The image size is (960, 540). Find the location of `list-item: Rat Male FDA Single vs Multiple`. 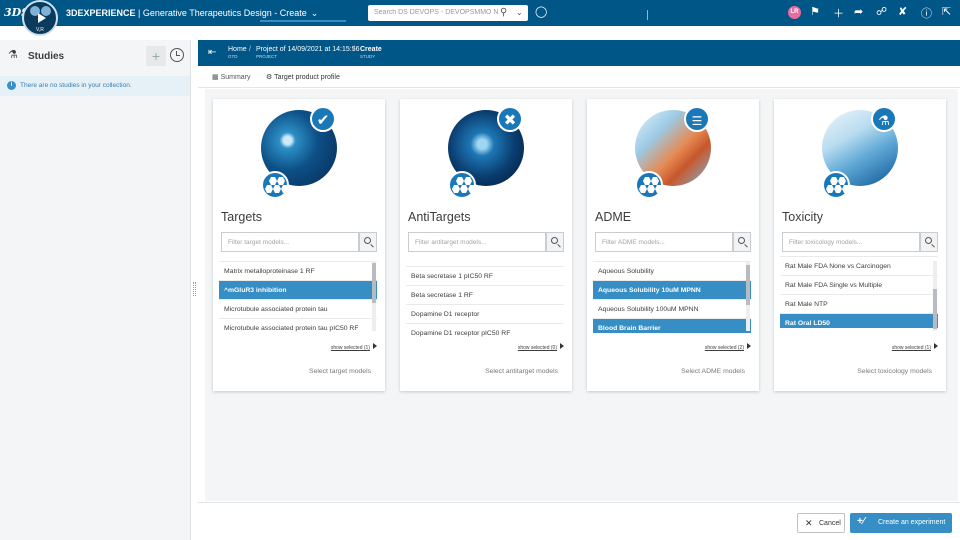

list-item: Rat Male FDA Single vs Multiple is located at coordinates (859, 285).